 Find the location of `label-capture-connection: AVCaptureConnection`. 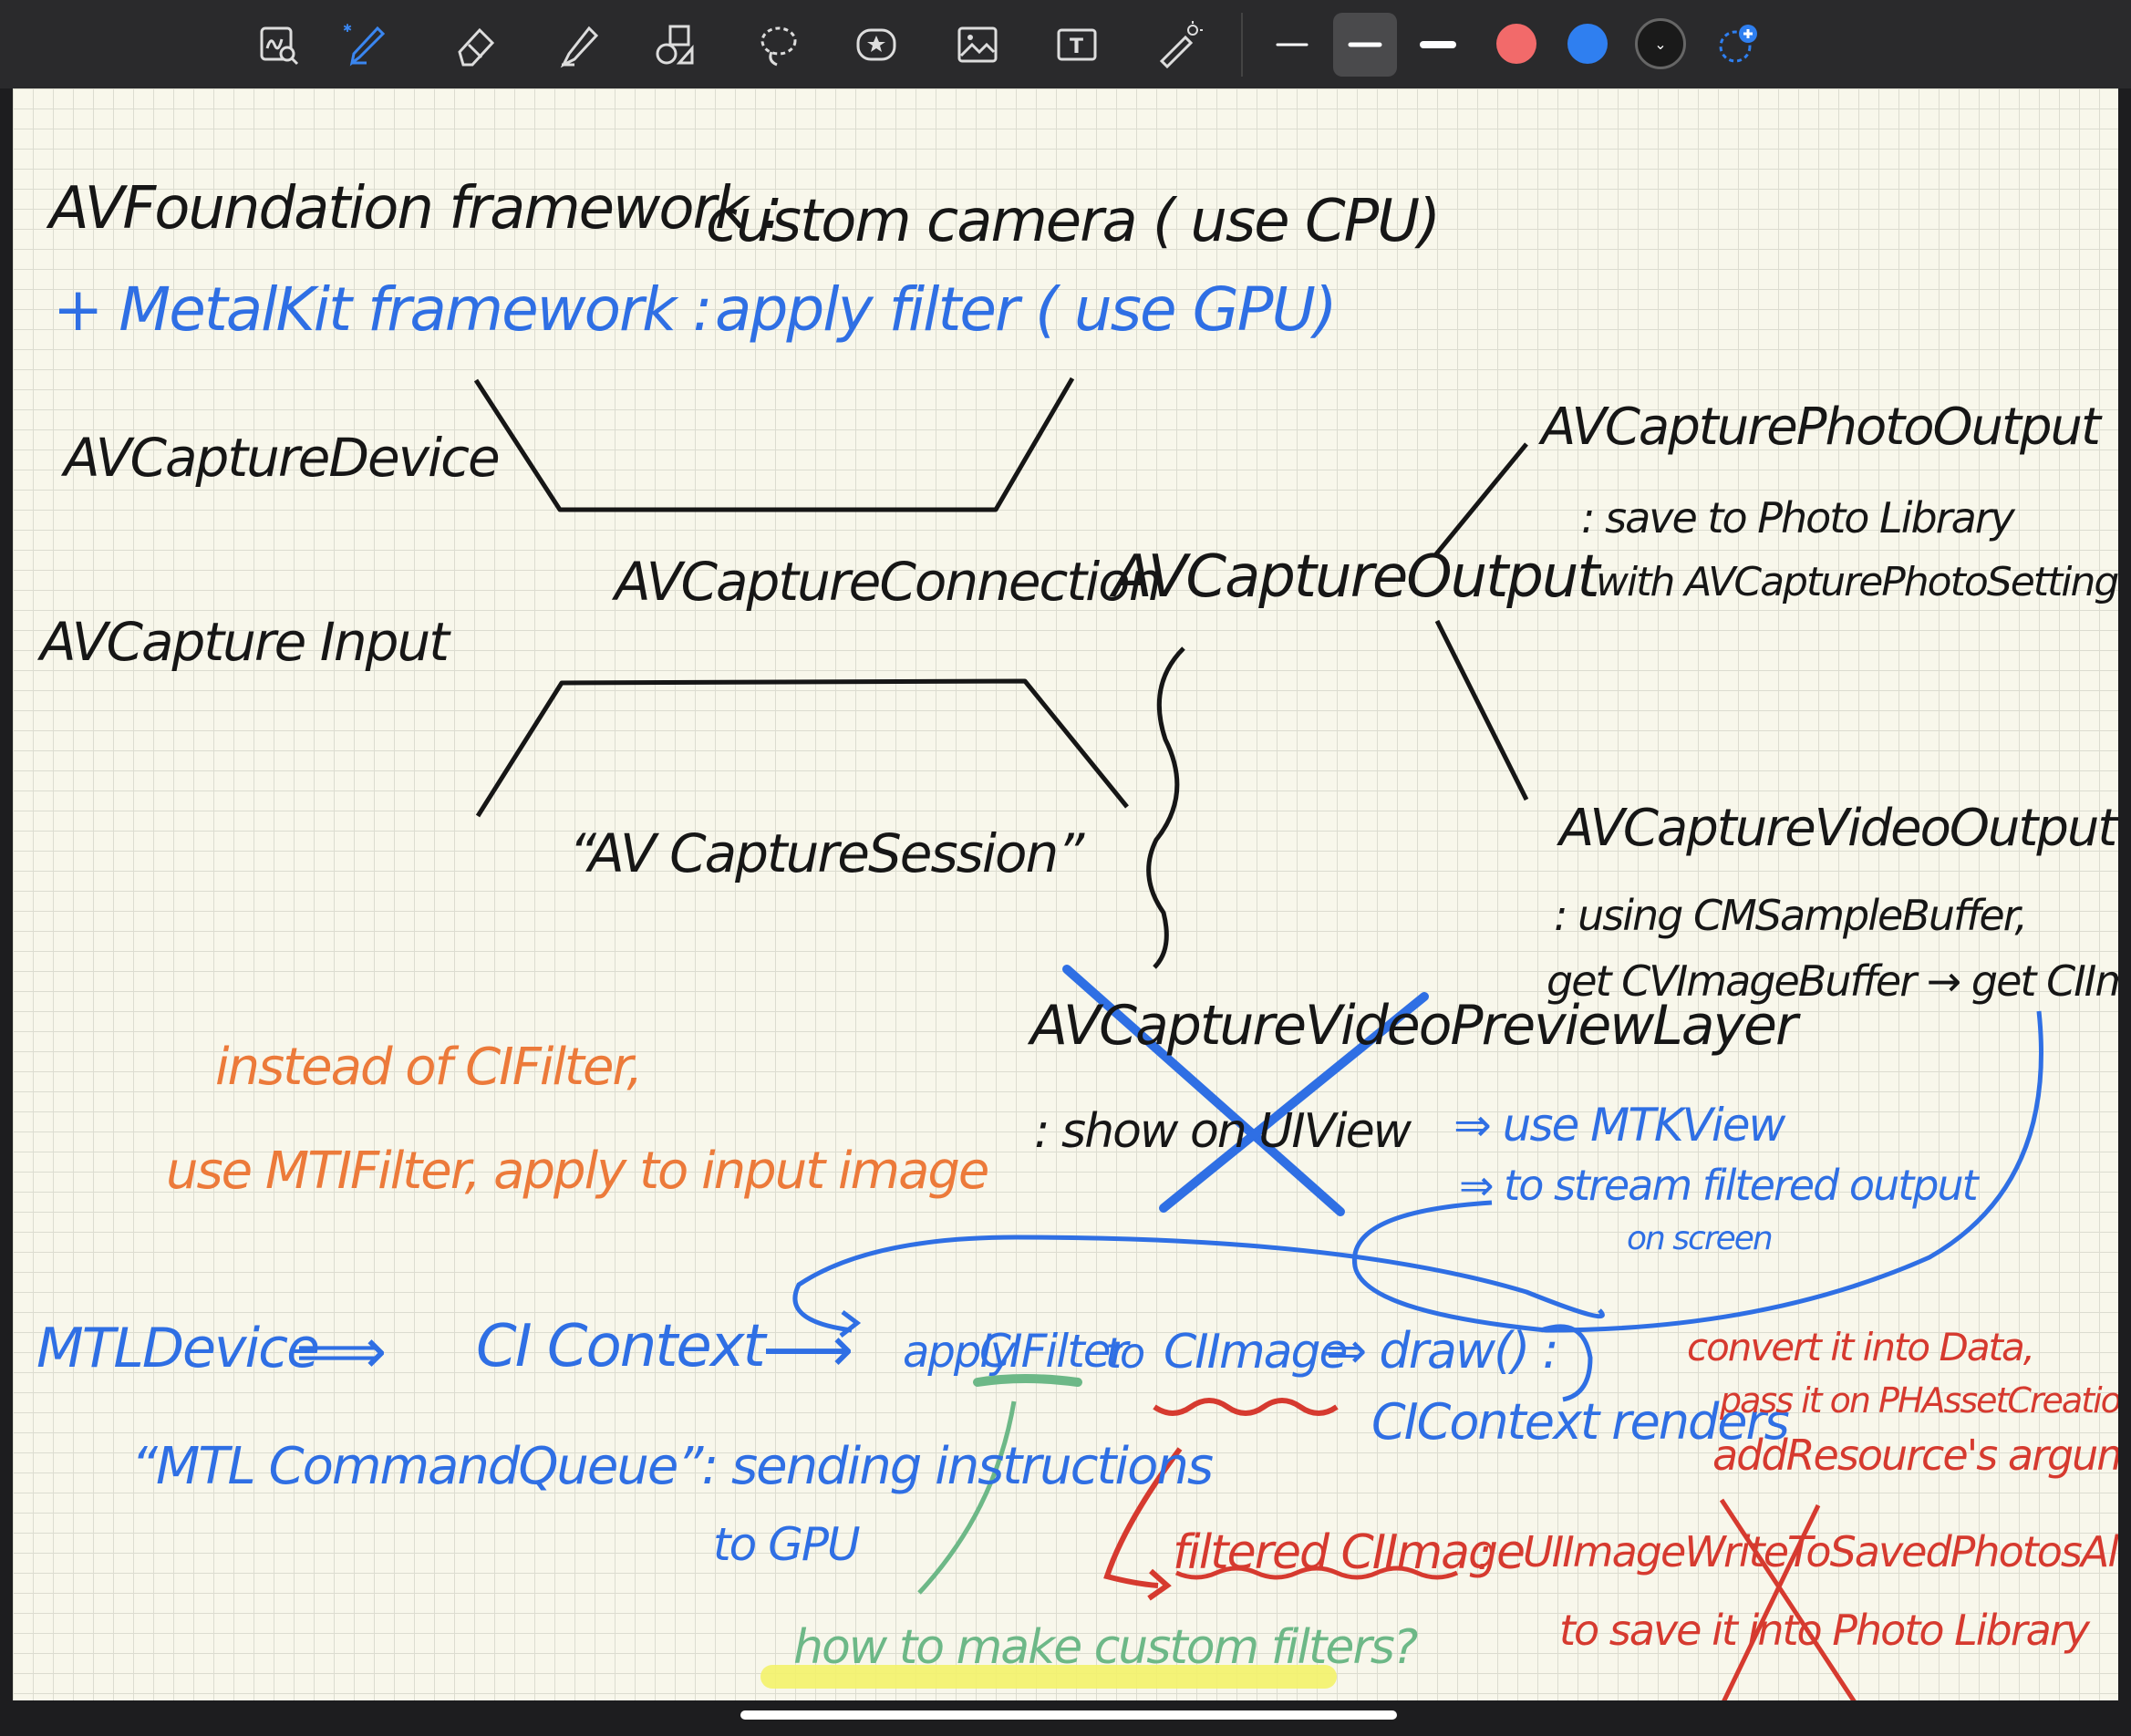

label-capture-connection: AVCaptureConnection is located at coordinates (889, 582).